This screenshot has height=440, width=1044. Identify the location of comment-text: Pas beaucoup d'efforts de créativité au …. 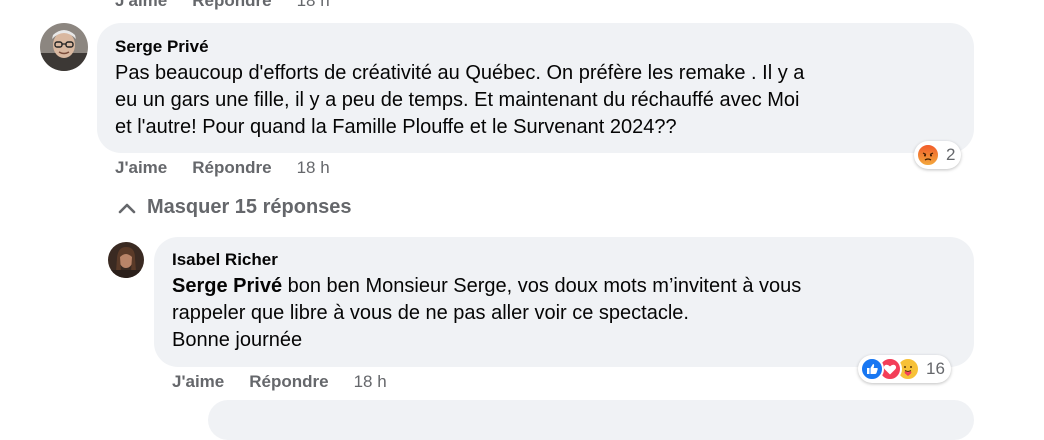
(540, 100).